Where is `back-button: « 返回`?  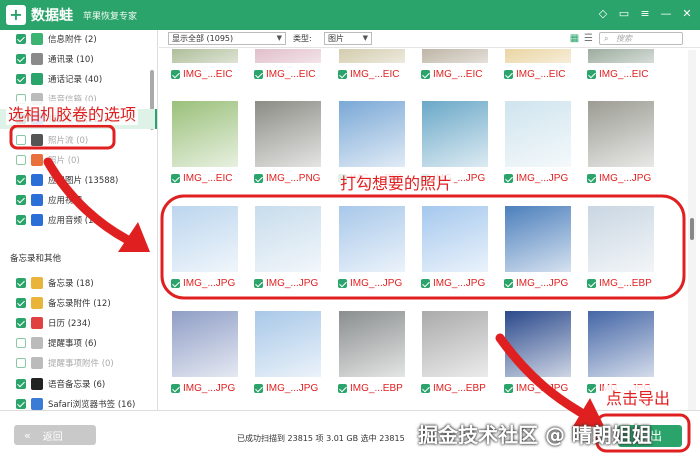 back-button: « 返回 is located at coordinates (55, 435).